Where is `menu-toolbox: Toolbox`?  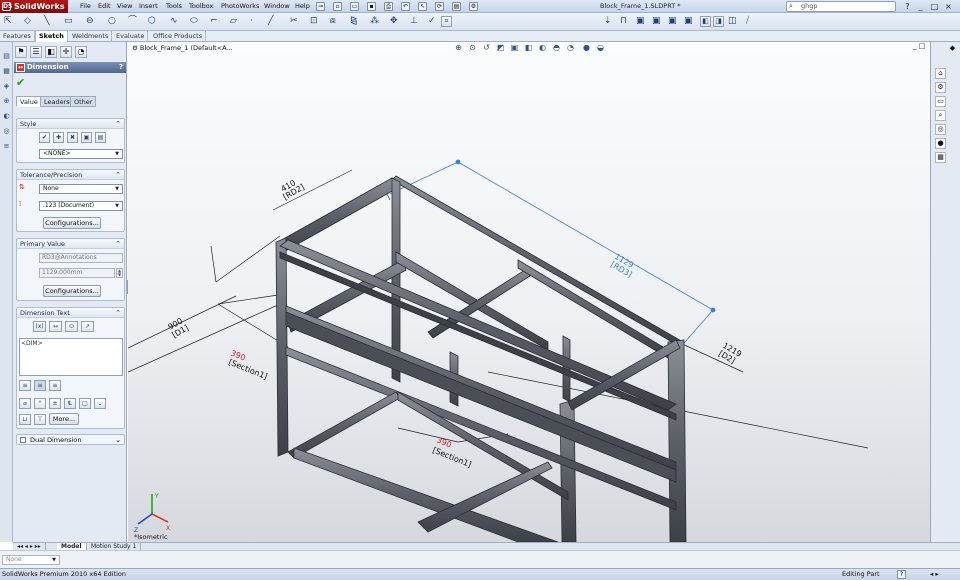 menu-toolbox: Toolbox is located at coordinates (201, 6).